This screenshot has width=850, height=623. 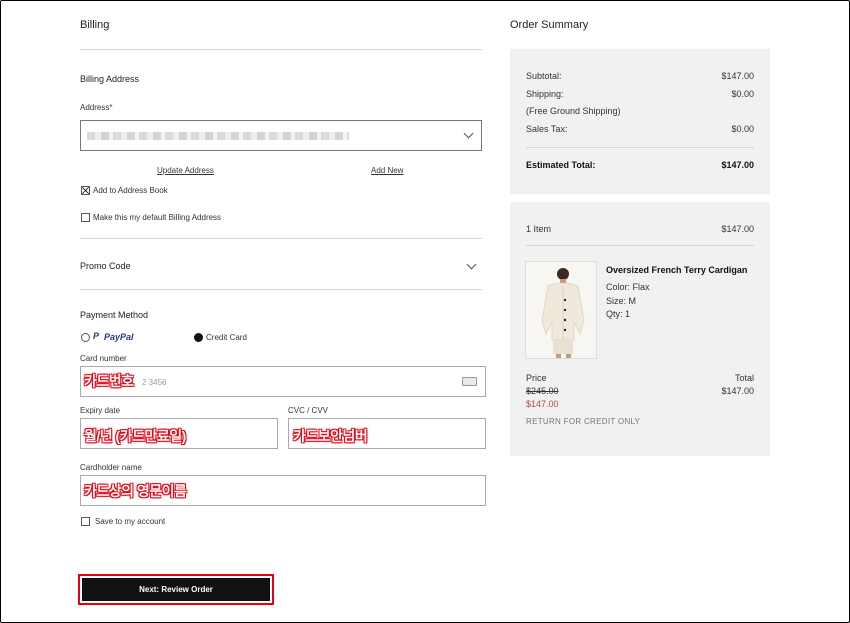 I want to click on card-number-input: 2 3456, so click(x=283, y=381).